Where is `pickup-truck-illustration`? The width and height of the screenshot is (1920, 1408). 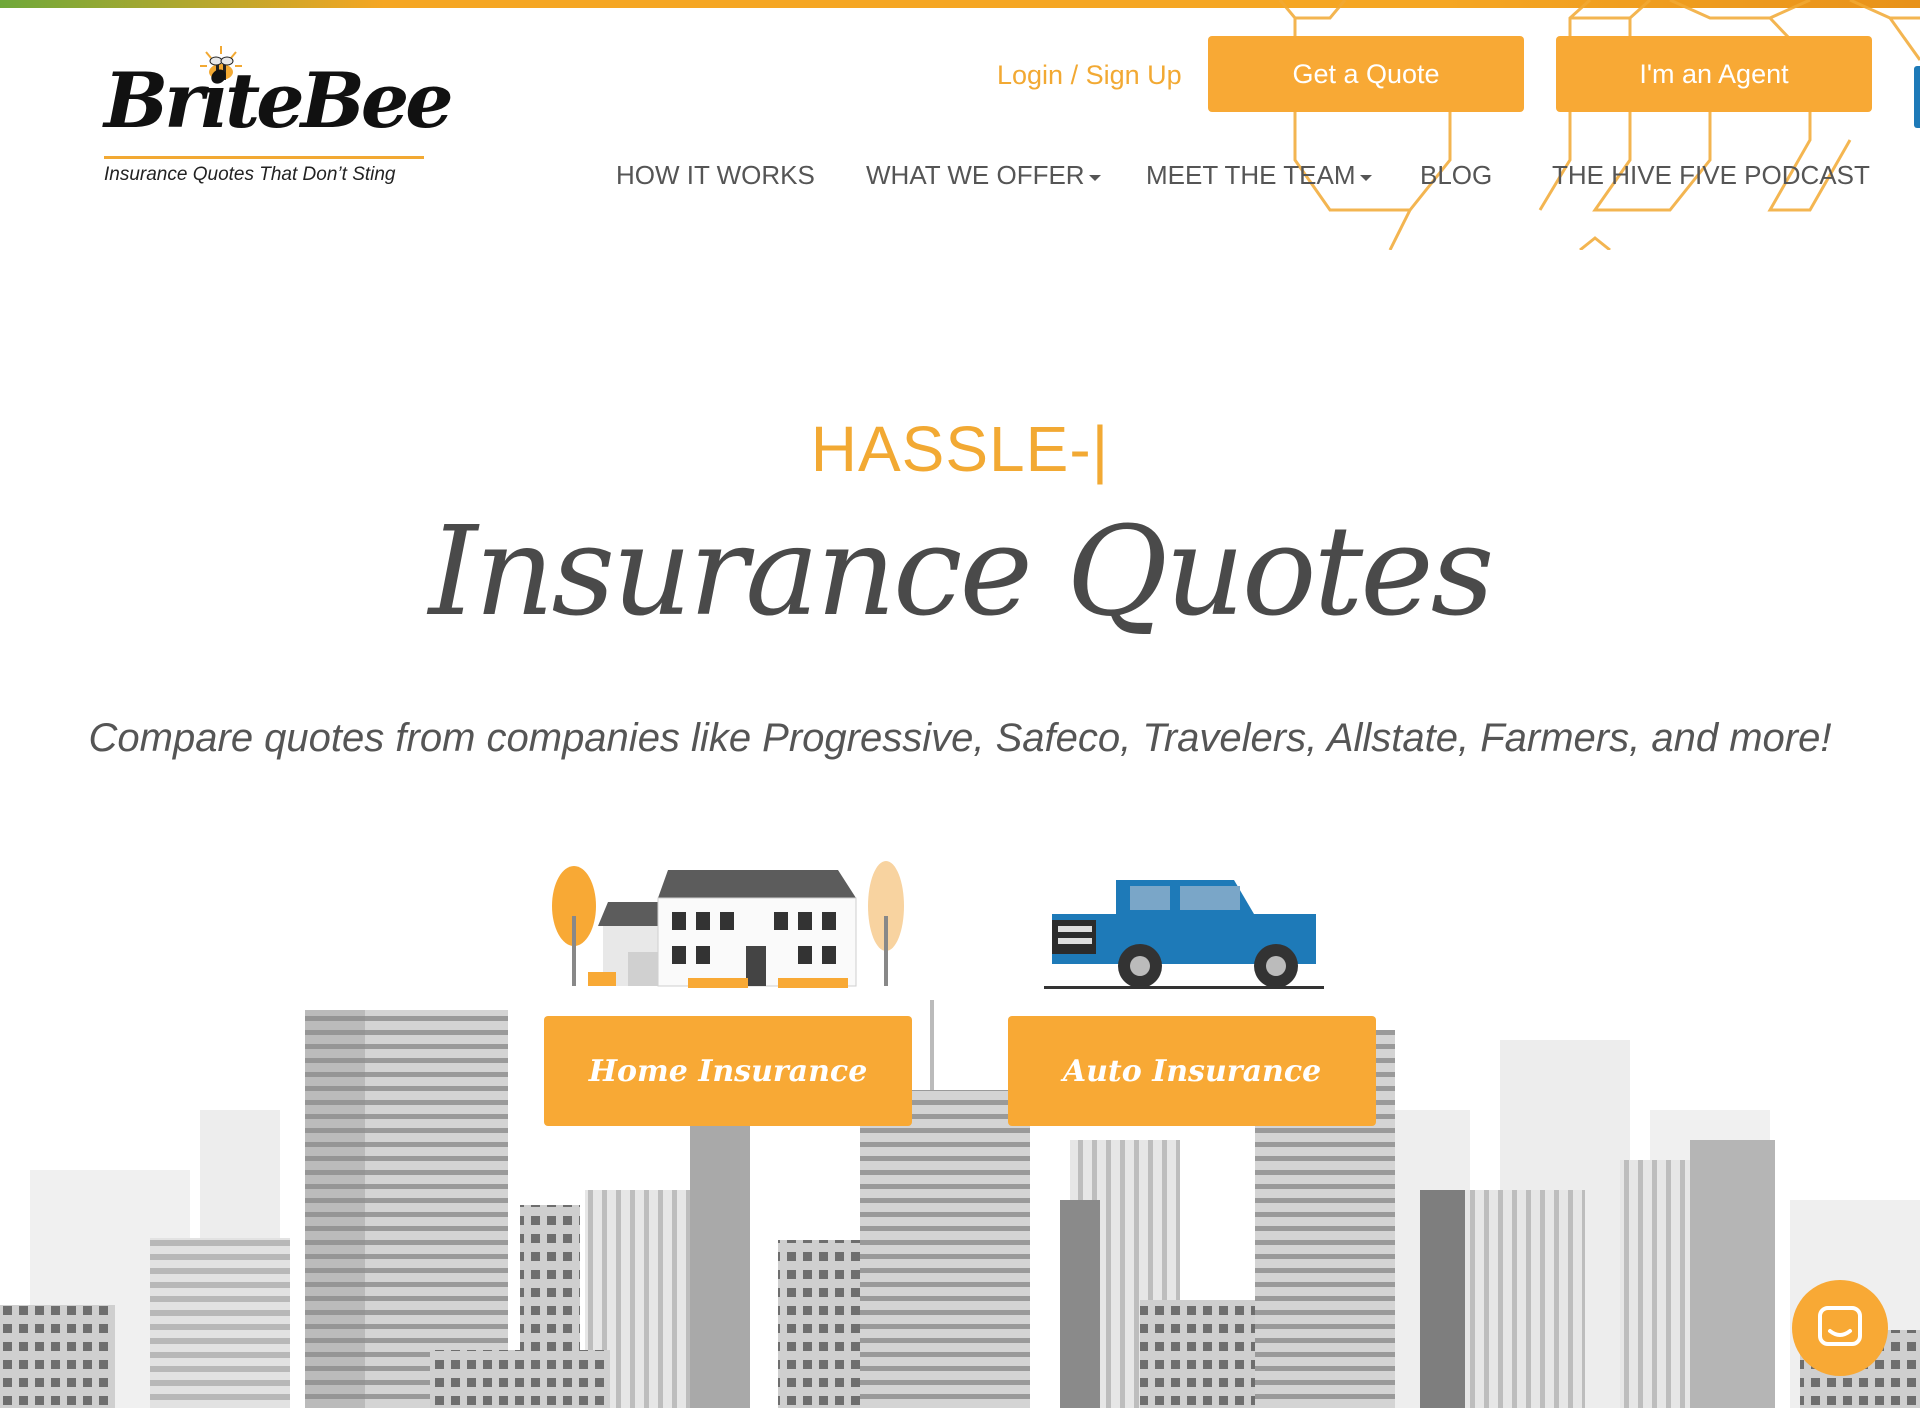
pickup-truck-illustration is located at coordinates (1184, 934).